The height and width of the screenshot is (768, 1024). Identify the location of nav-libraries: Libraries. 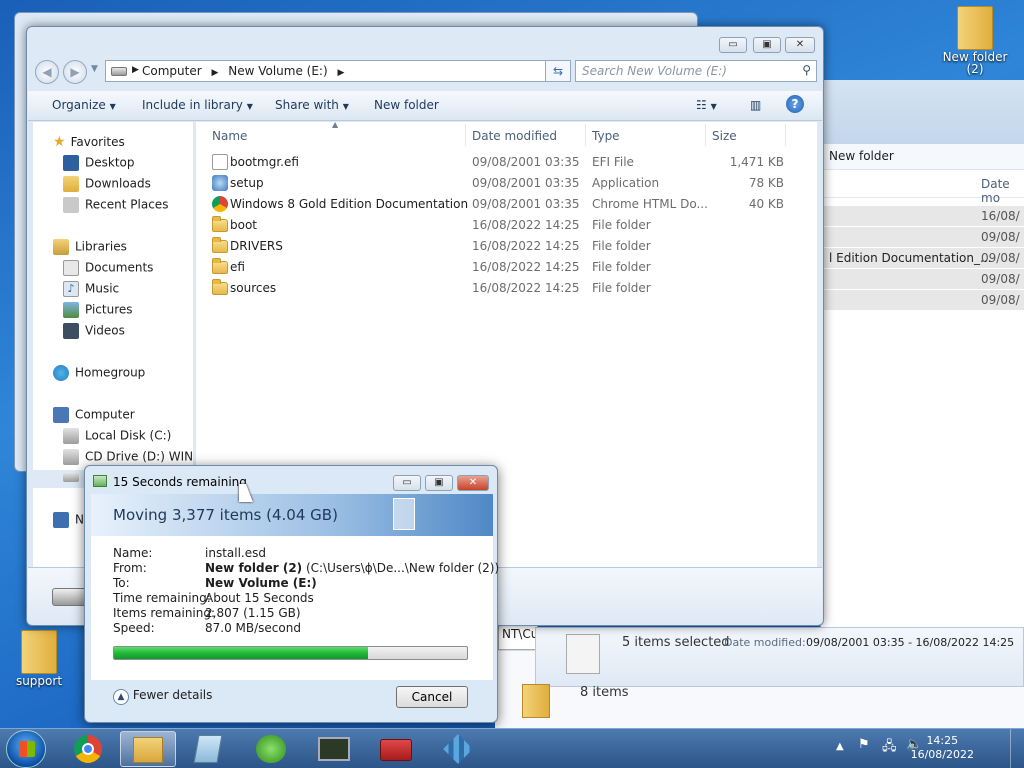
(90, 248).